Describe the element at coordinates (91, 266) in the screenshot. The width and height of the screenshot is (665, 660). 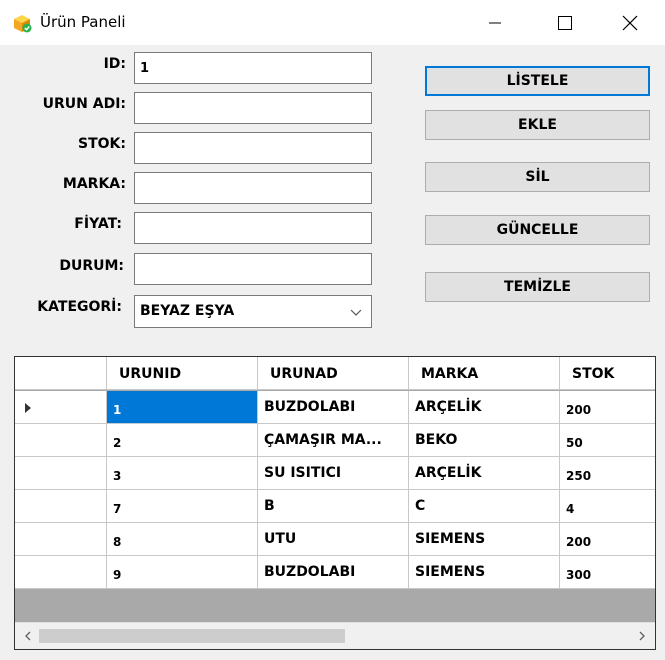
I see `durum-label: DURUM:` at that location.